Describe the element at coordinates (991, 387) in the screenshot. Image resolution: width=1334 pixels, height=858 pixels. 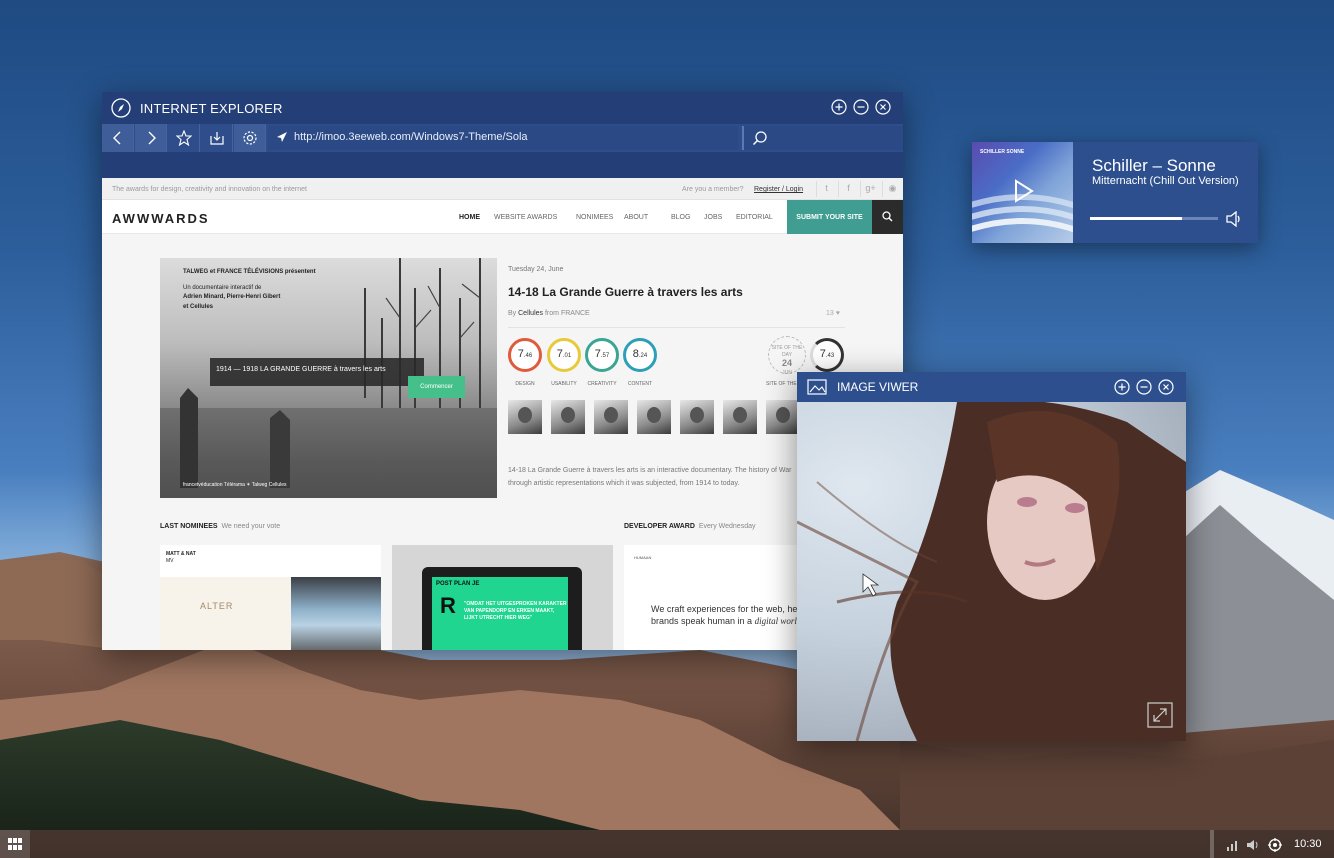
I see `viewer-title-bar: IMAGE VIWER` at that location.